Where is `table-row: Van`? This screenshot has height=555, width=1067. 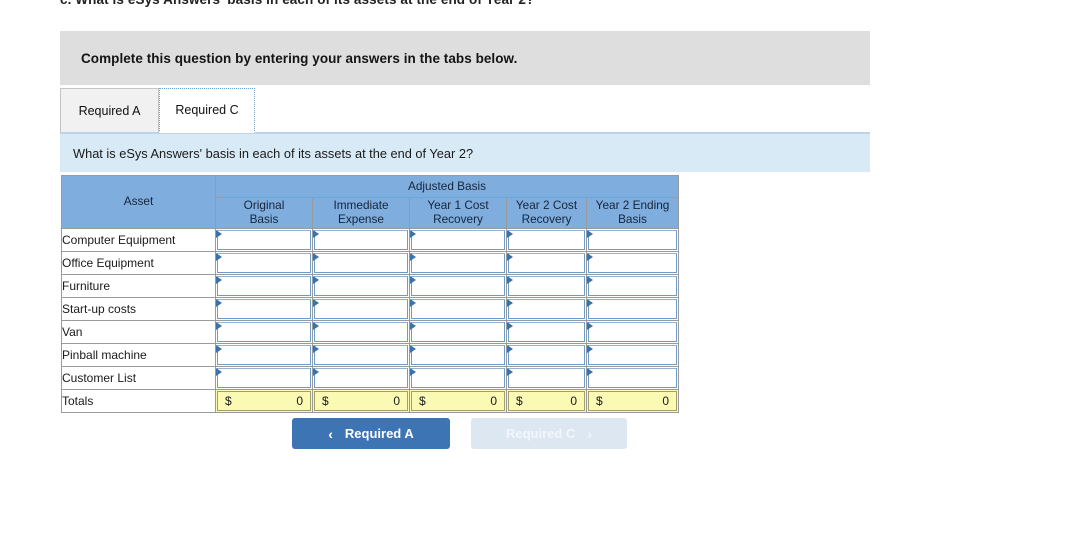 table-row: Van is located at coordinates (370, 332).